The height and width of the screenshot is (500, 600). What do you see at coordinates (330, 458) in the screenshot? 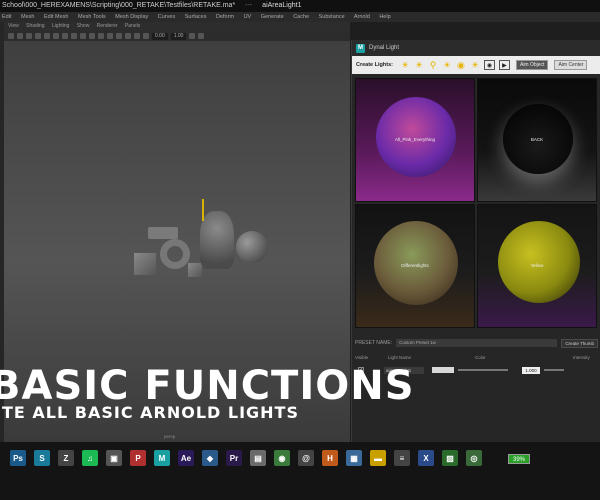
I see `houdini-icon: H` at bounding box center [330, 458].